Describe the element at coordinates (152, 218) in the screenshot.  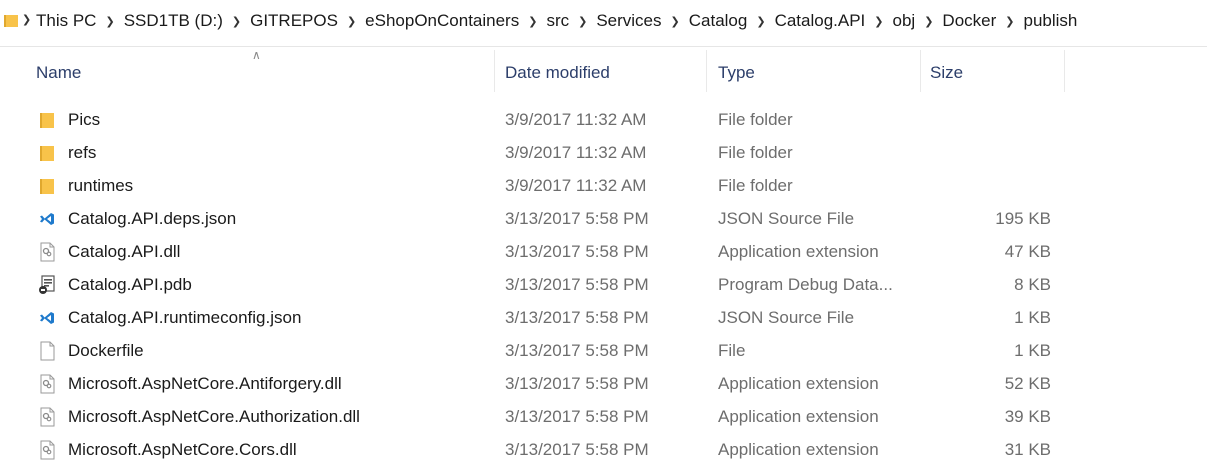
I see `file-name: Catalog.API.deps.json` at that location.